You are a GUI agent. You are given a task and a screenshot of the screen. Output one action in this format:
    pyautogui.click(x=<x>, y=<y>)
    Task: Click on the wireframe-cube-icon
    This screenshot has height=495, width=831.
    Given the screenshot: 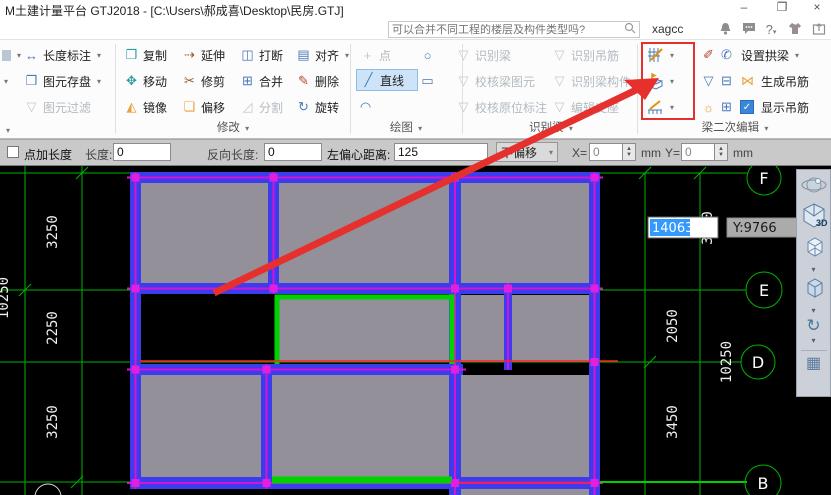 What is the action you would take?
    pyautogui.click(x=814, y=249)
    